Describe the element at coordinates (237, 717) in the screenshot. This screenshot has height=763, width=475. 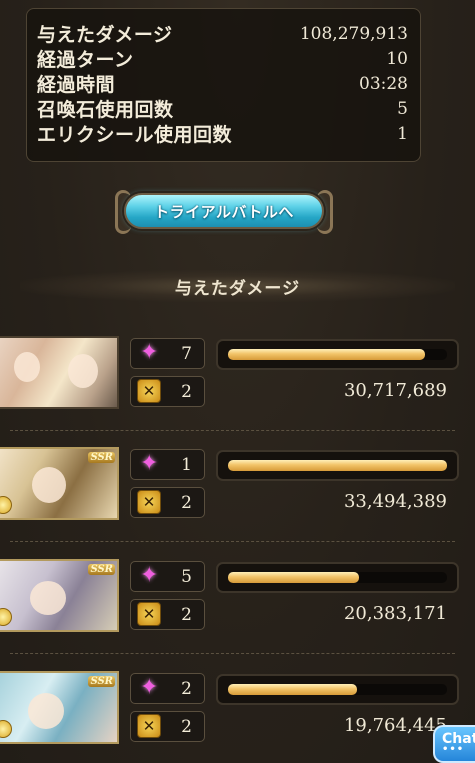
I see `character-row: SSR ✦ 2 ✕ 2 19,764,445` at that location.